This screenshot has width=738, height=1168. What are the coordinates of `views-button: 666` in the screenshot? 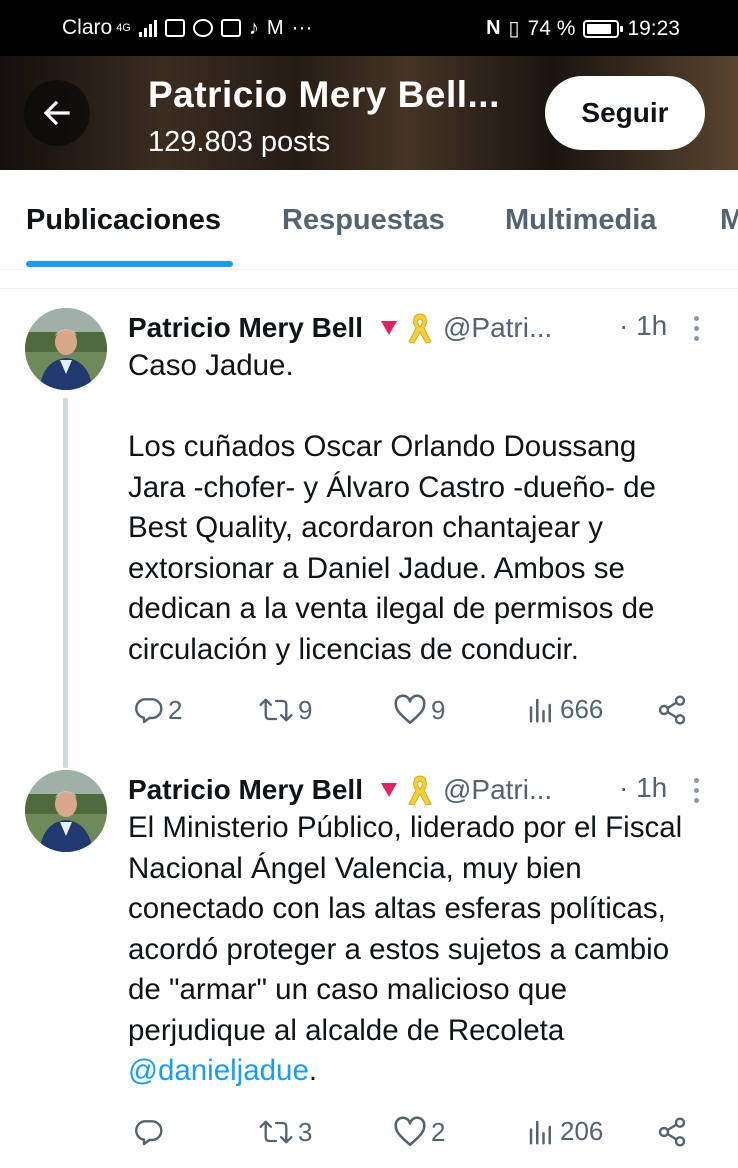 It's located at (564, 709).